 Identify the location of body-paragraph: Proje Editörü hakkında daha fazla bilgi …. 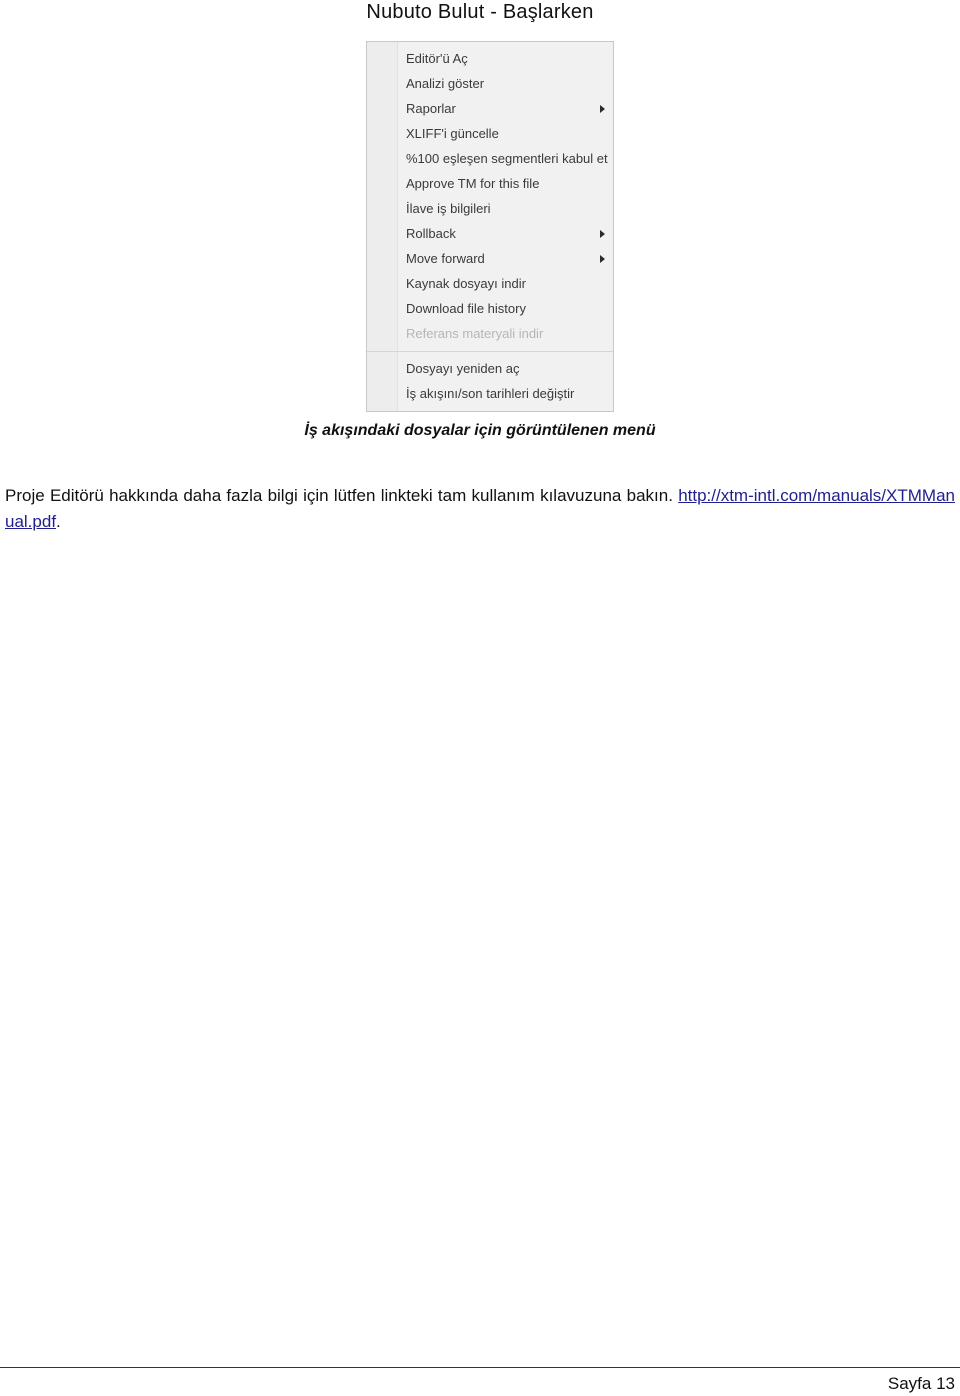
(480, 509).